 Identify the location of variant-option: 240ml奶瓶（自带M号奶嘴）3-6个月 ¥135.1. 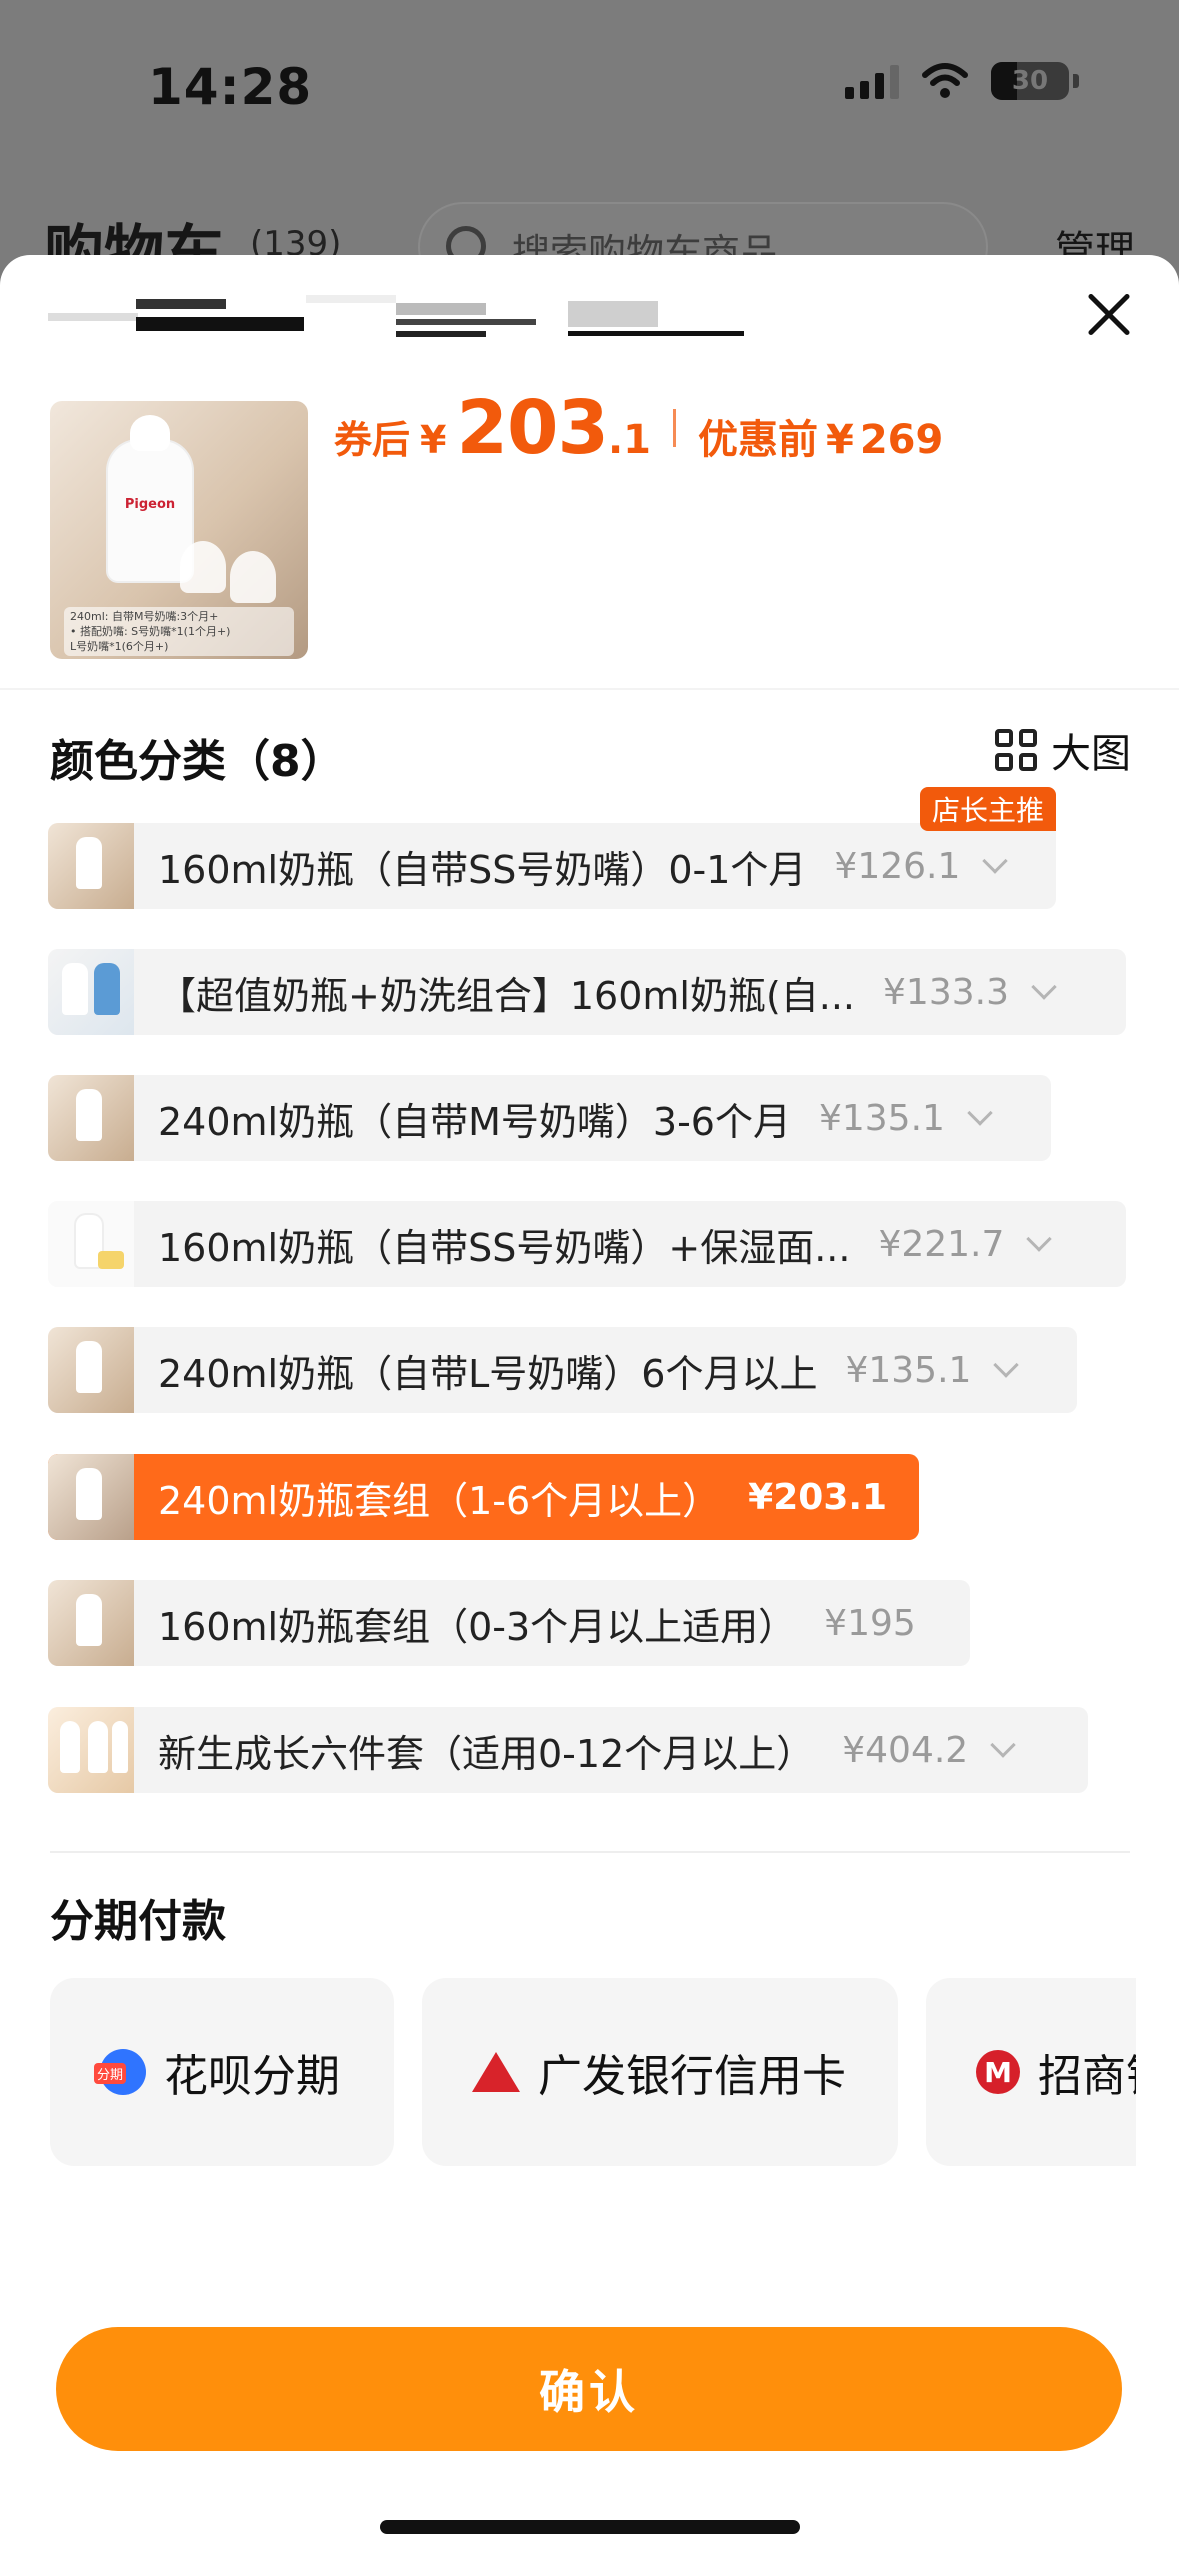
(549, 1118).